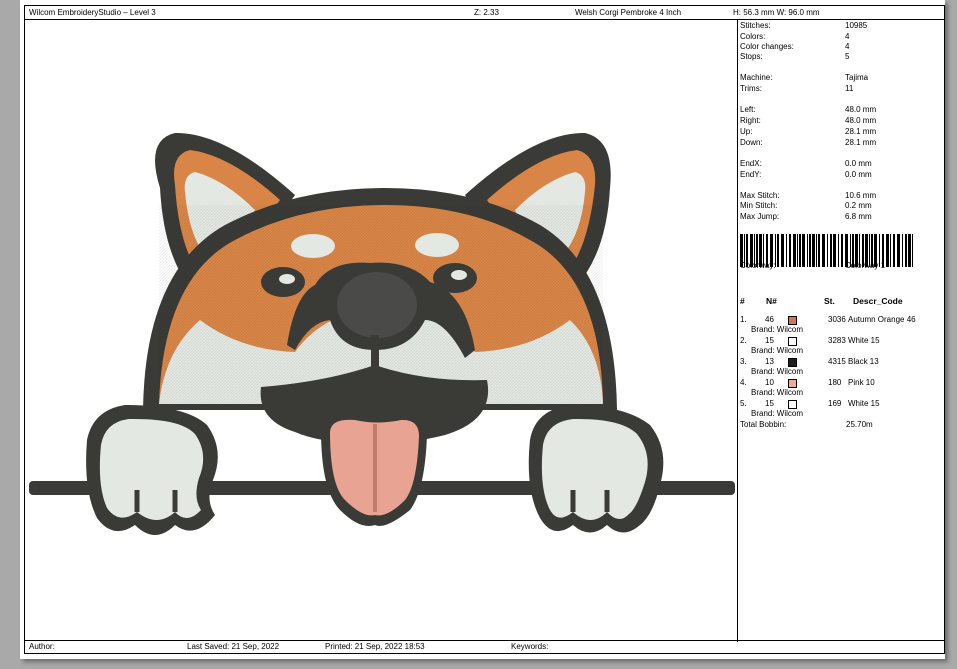  Describe the element at coordinates (861, 195) in the screenshot. I see `stat-value: 10.6 mm` at that location.